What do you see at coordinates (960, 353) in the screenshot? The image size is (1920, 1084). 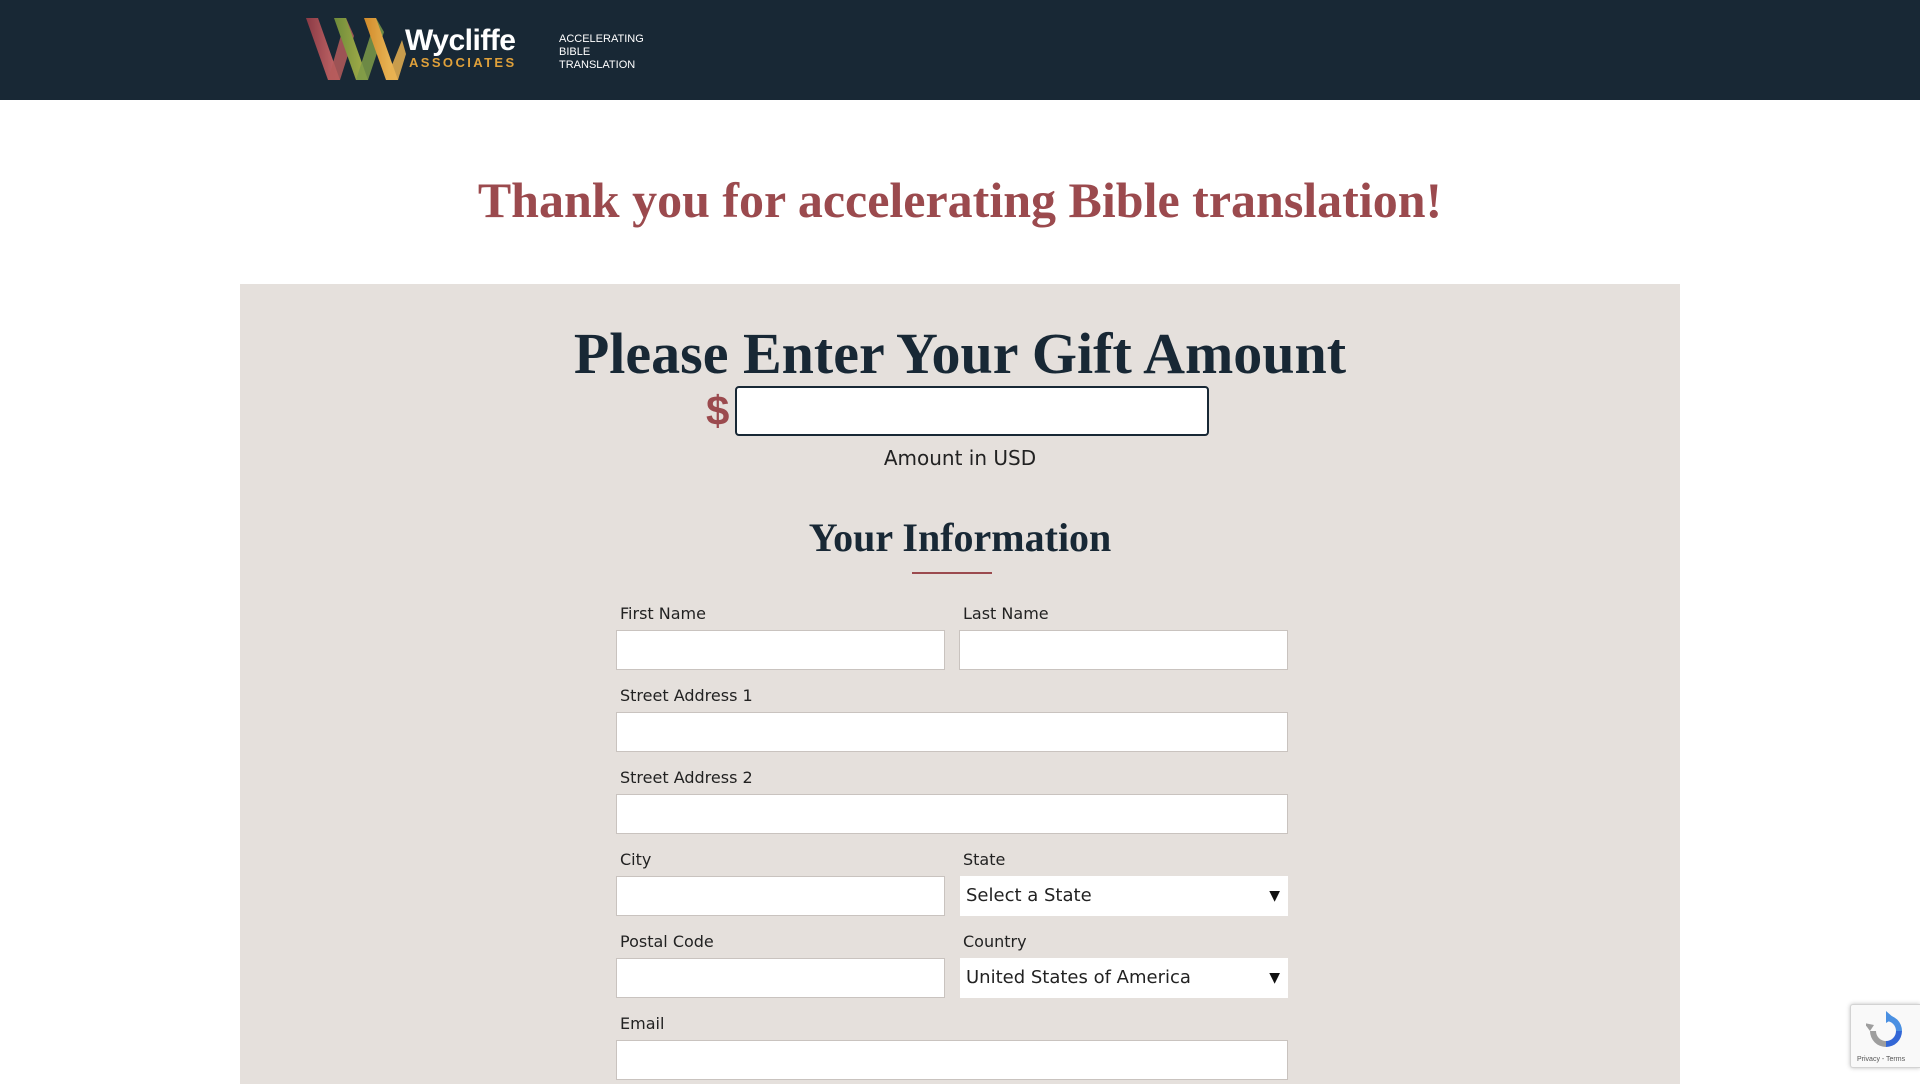 I see `gift-amount-title: Please Enter Your Gift Amount` at bounding box center [960, 353].